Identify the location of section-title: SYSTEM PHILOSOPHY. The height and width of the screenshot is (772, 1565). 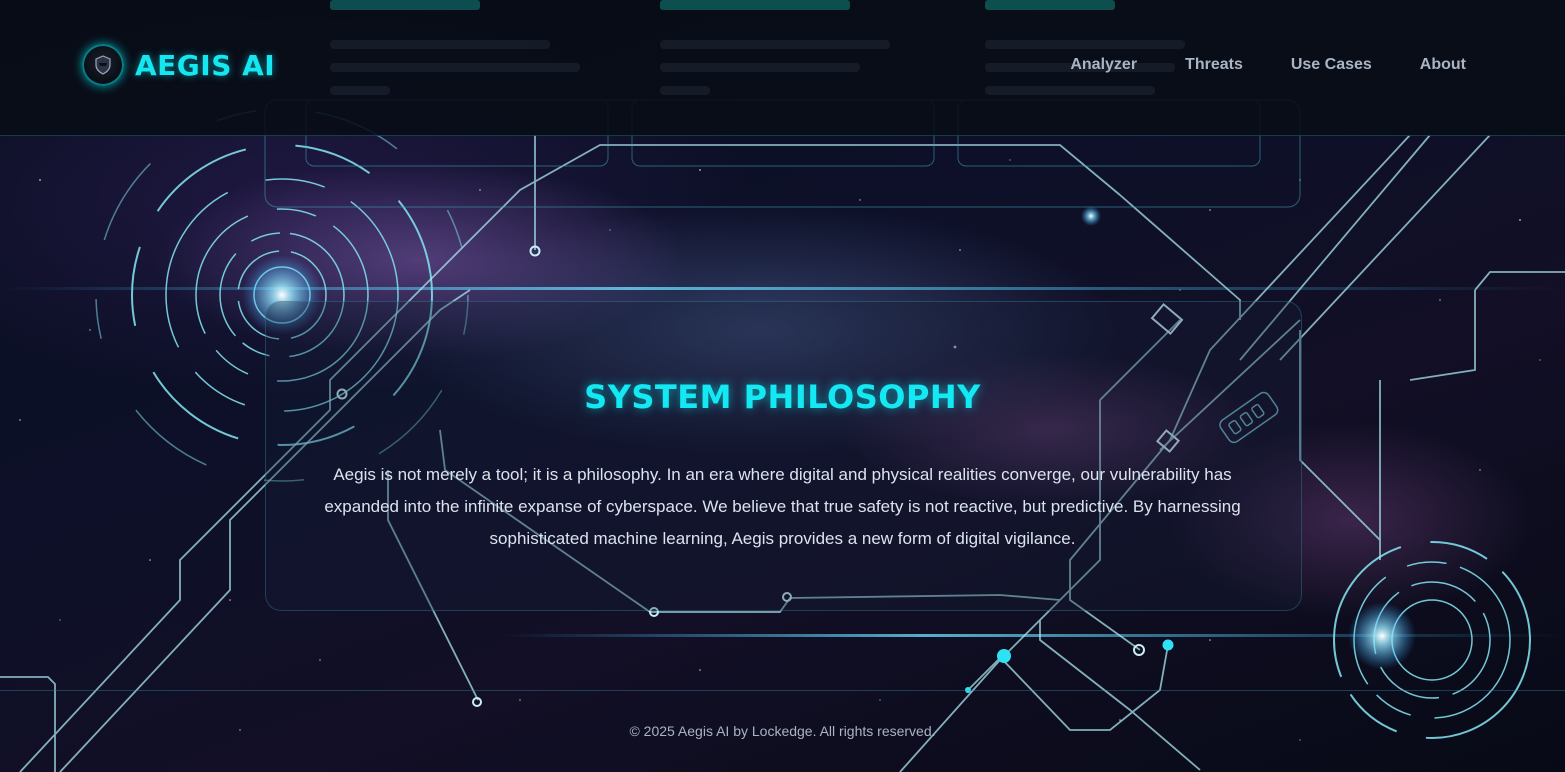
(782, 397).